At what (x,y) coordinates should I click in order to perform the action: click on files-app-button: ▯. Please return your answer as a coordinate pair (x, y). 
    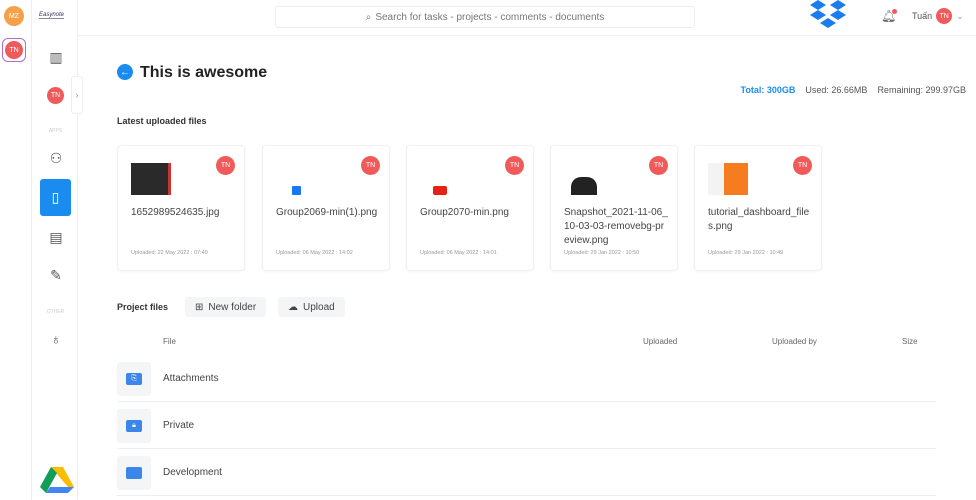
    Looking at the image, I should click on (55, 197).